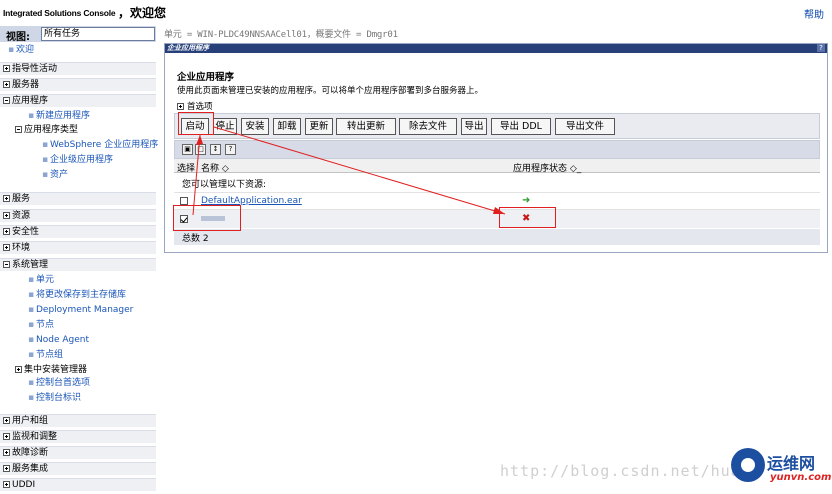 The height and width of the screenshot is (494, 832). What do you see at coordinates (184, 201) in the screenshot?
I see `row-checkbox` at bounding box center [184, 201].